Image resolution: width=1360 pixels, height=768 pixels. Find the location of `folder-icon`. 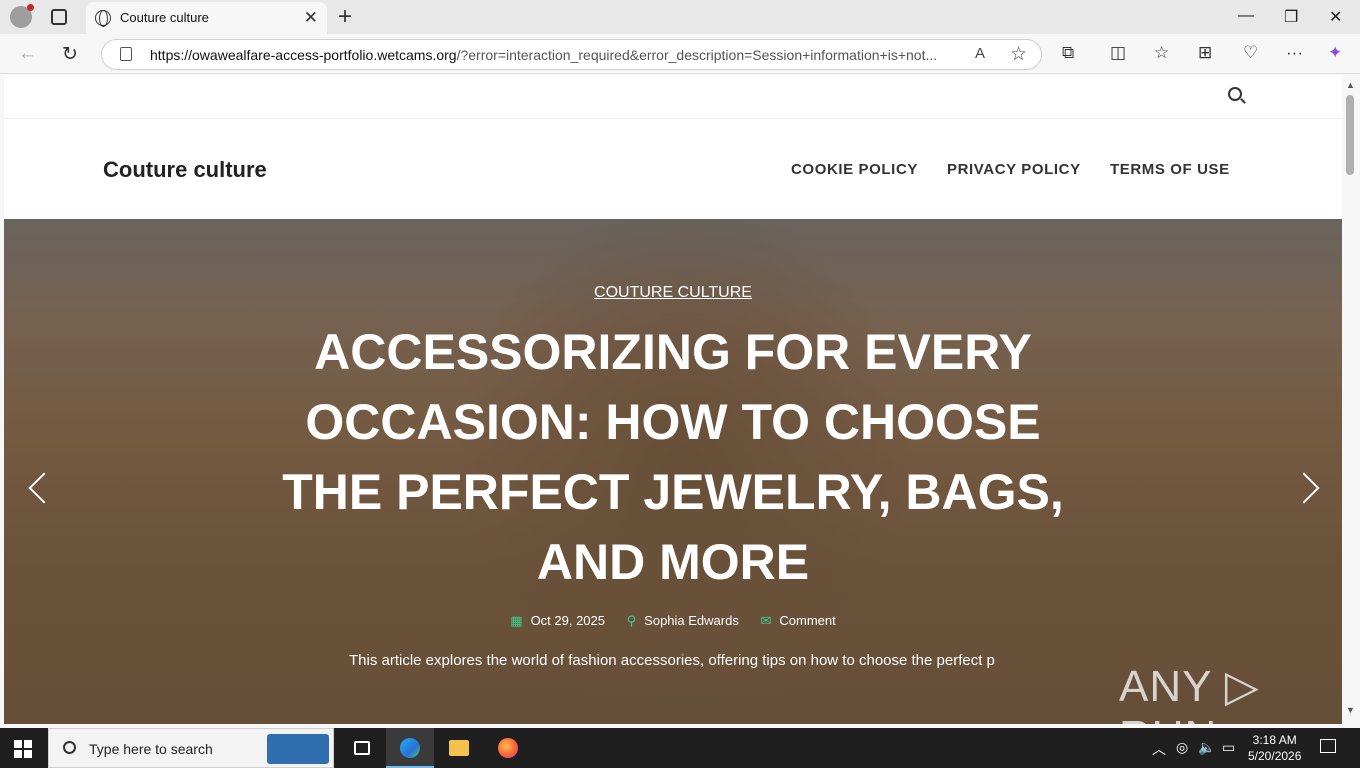

folder-icon is located at coordinates (459, 748).